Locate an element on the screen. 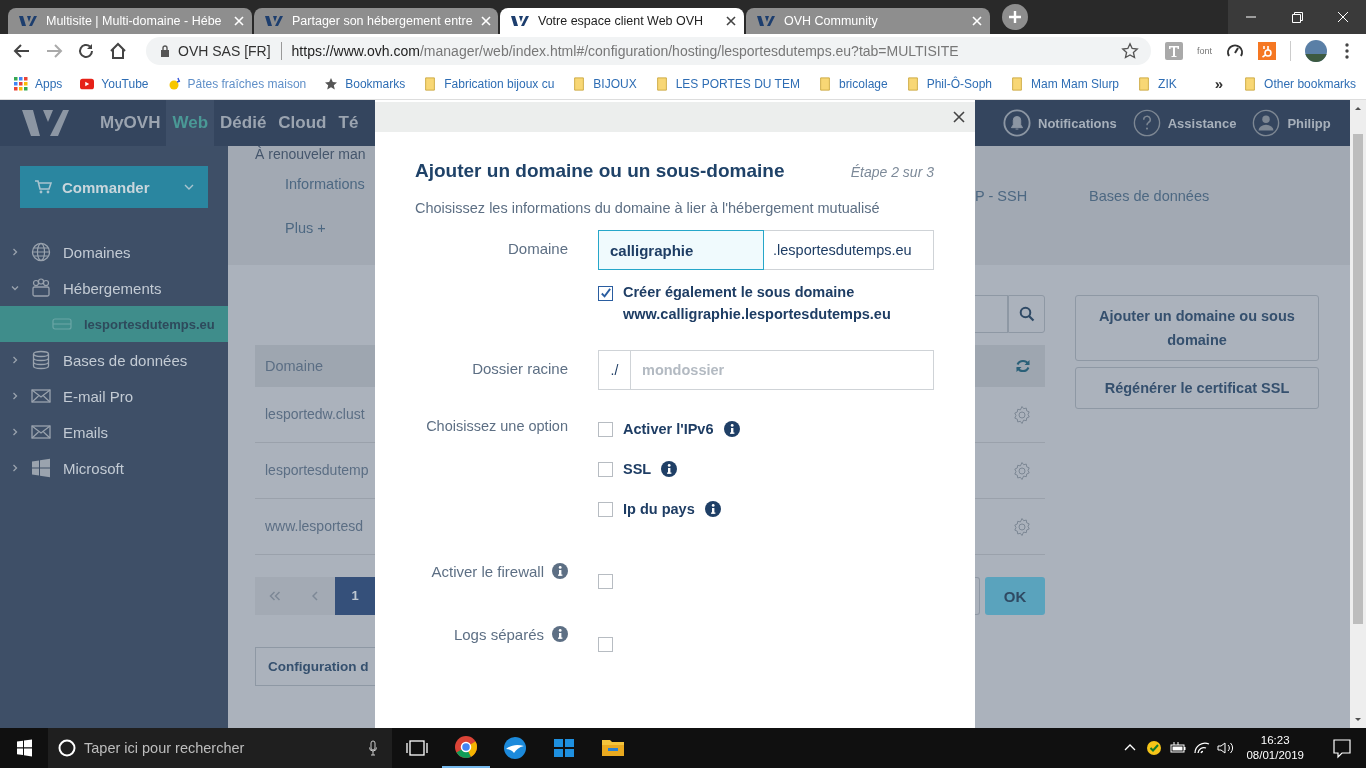 The height and width of the screenshot is (768, 1366). apps-grid-icon is located at coordinates (21, 83).